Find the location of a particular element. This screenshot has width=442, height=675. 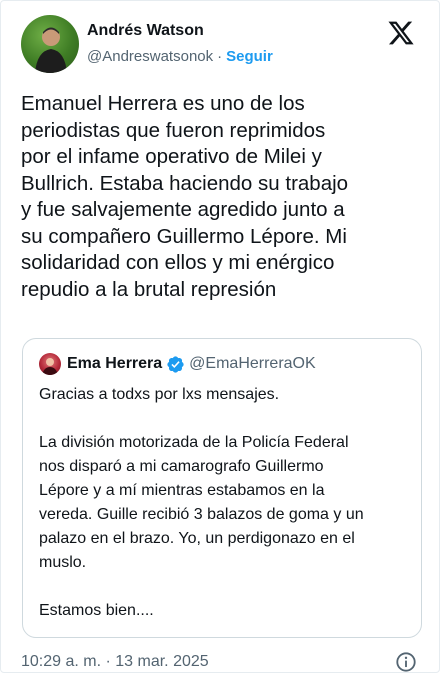

tweet-footer: 10:29 a. m. · 13 mar. 2025 is located at coordinates (220, 662).